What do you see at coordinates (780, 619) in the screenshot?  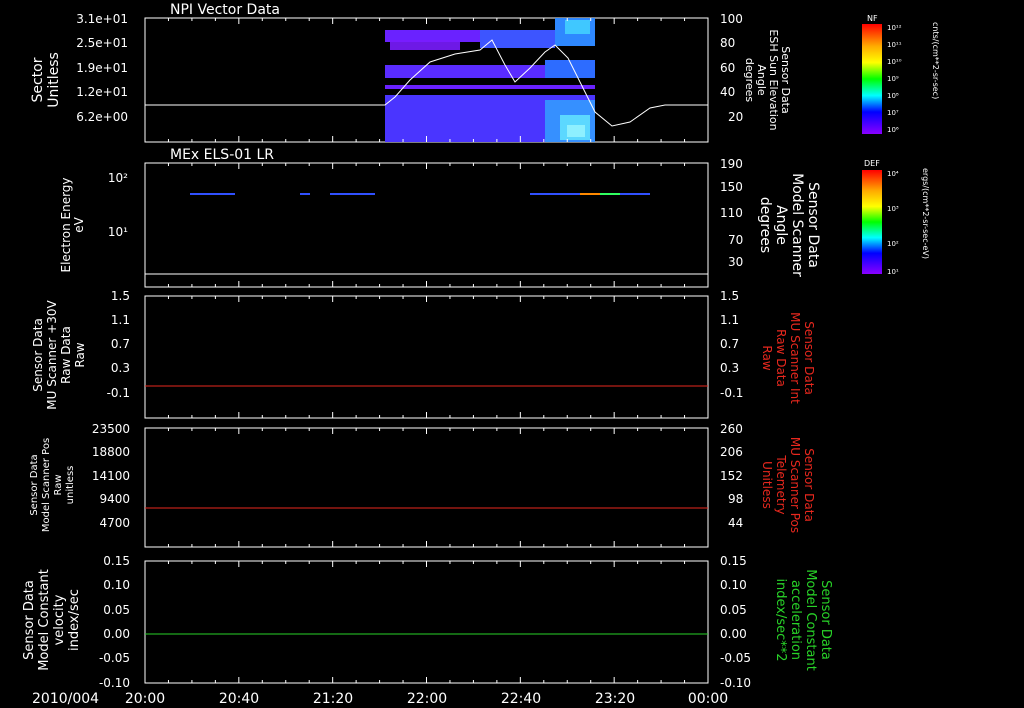 I see `svg-text: index/sec**2` at bounding box center [780, 619].